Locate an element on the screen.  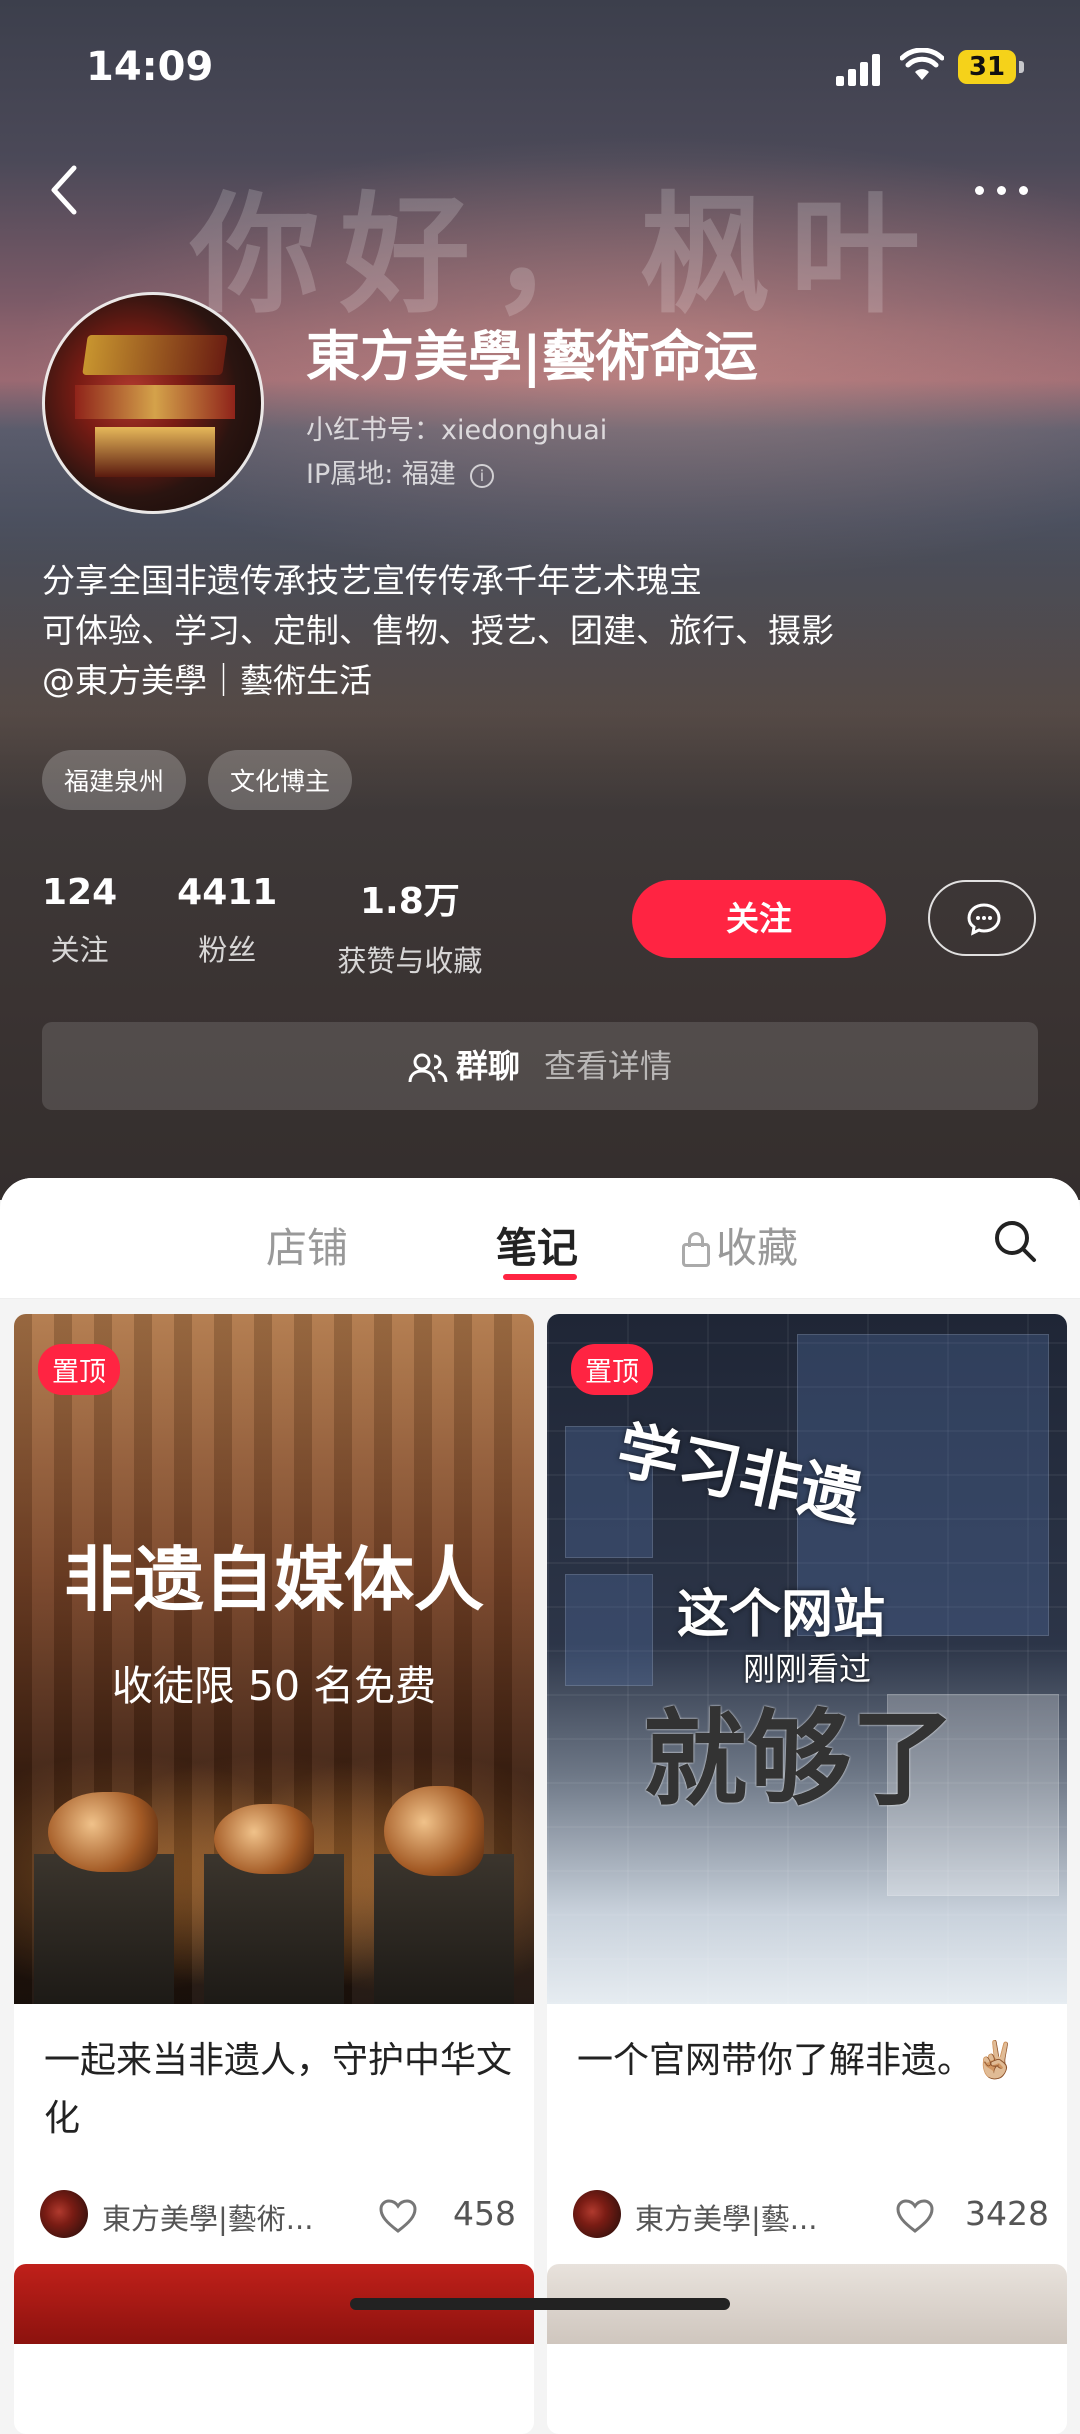
tab-collections: 收藏 is located at coordinates (740, 1244).